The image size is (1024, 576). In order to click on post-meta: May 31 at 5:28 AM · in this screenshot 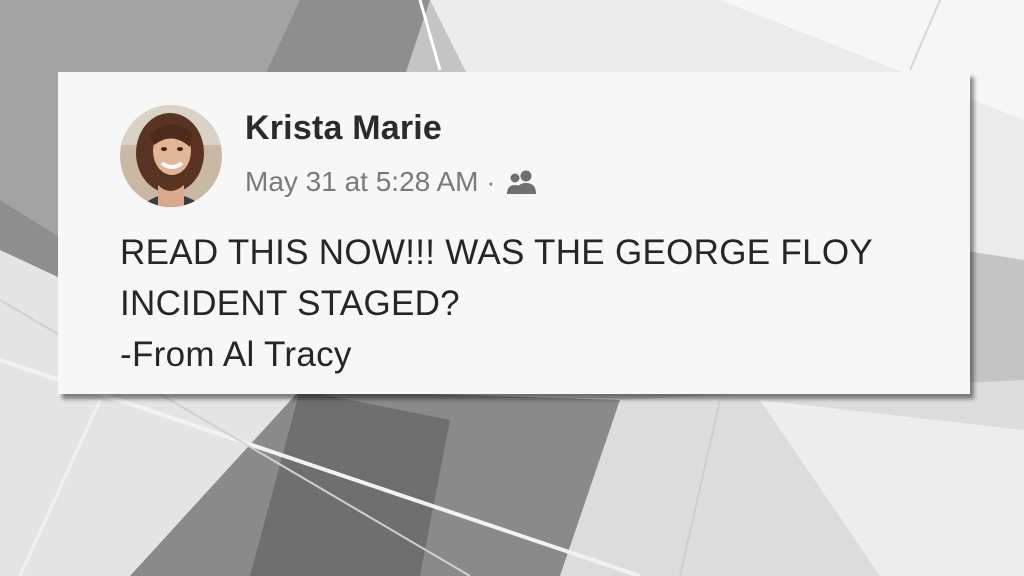, I will do `click(392, 182)`.